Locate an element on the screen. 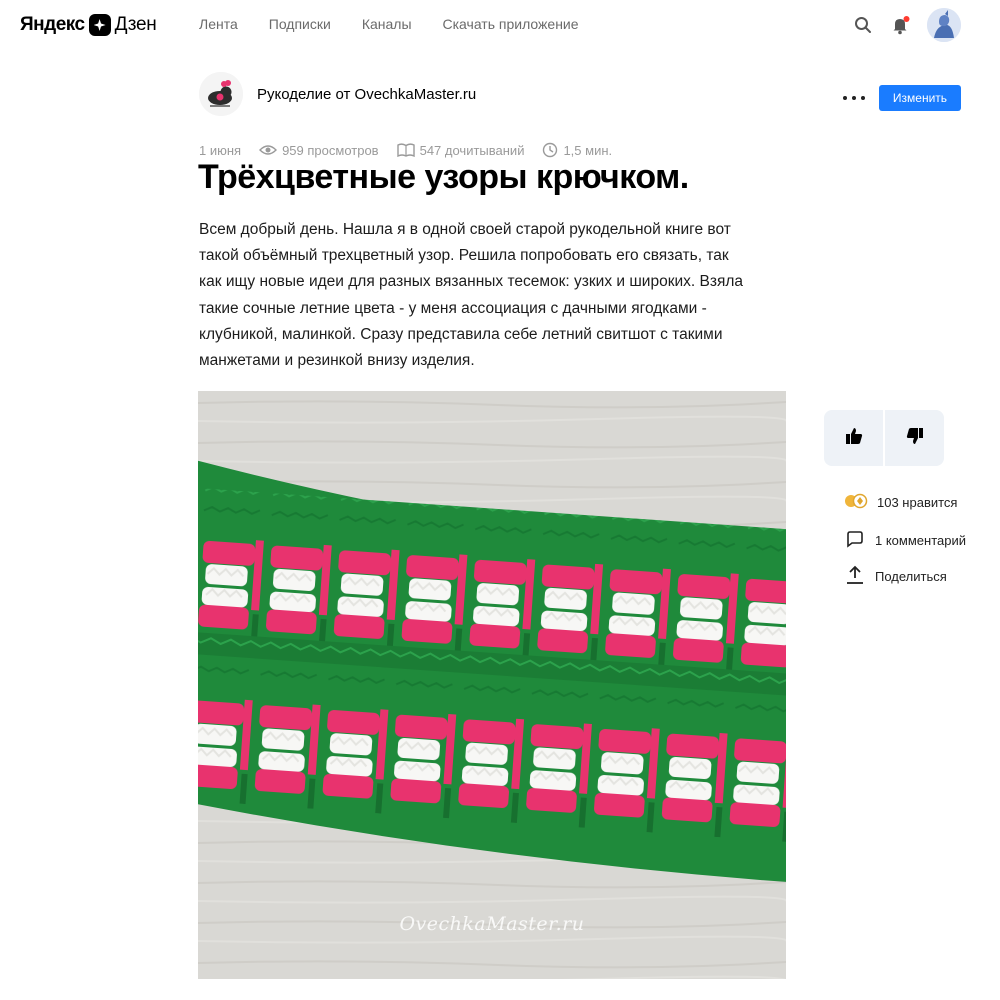 This screenshot has height=1000, width=1000. top-nav: Лента Подписки Каналы Скачать приложение is located at coordinates (389, 24).